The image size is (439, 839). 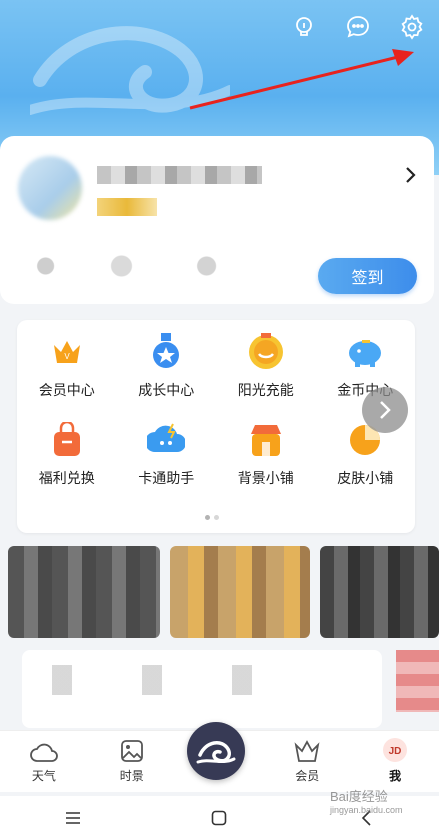 What do you see at coordinates (127, 207) in the screenshot?
I see `user-badge-blurred` at bounding box center [127, 207].